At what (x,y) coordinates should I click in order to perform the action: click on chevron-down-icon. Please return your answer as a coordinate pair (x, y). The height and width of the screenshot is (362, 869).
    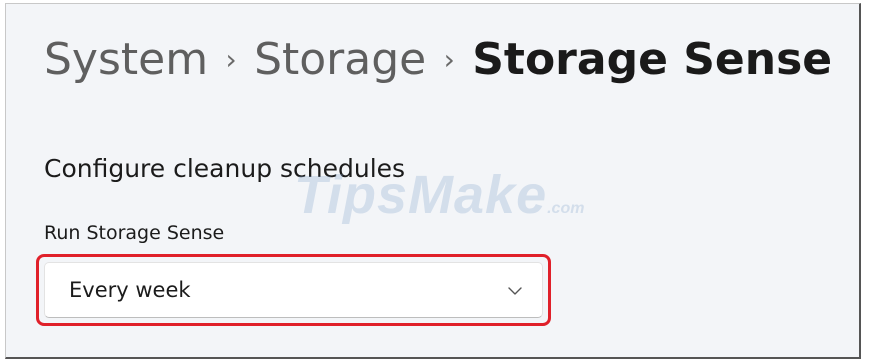
    Looking at the image, I should click on (515, 291).